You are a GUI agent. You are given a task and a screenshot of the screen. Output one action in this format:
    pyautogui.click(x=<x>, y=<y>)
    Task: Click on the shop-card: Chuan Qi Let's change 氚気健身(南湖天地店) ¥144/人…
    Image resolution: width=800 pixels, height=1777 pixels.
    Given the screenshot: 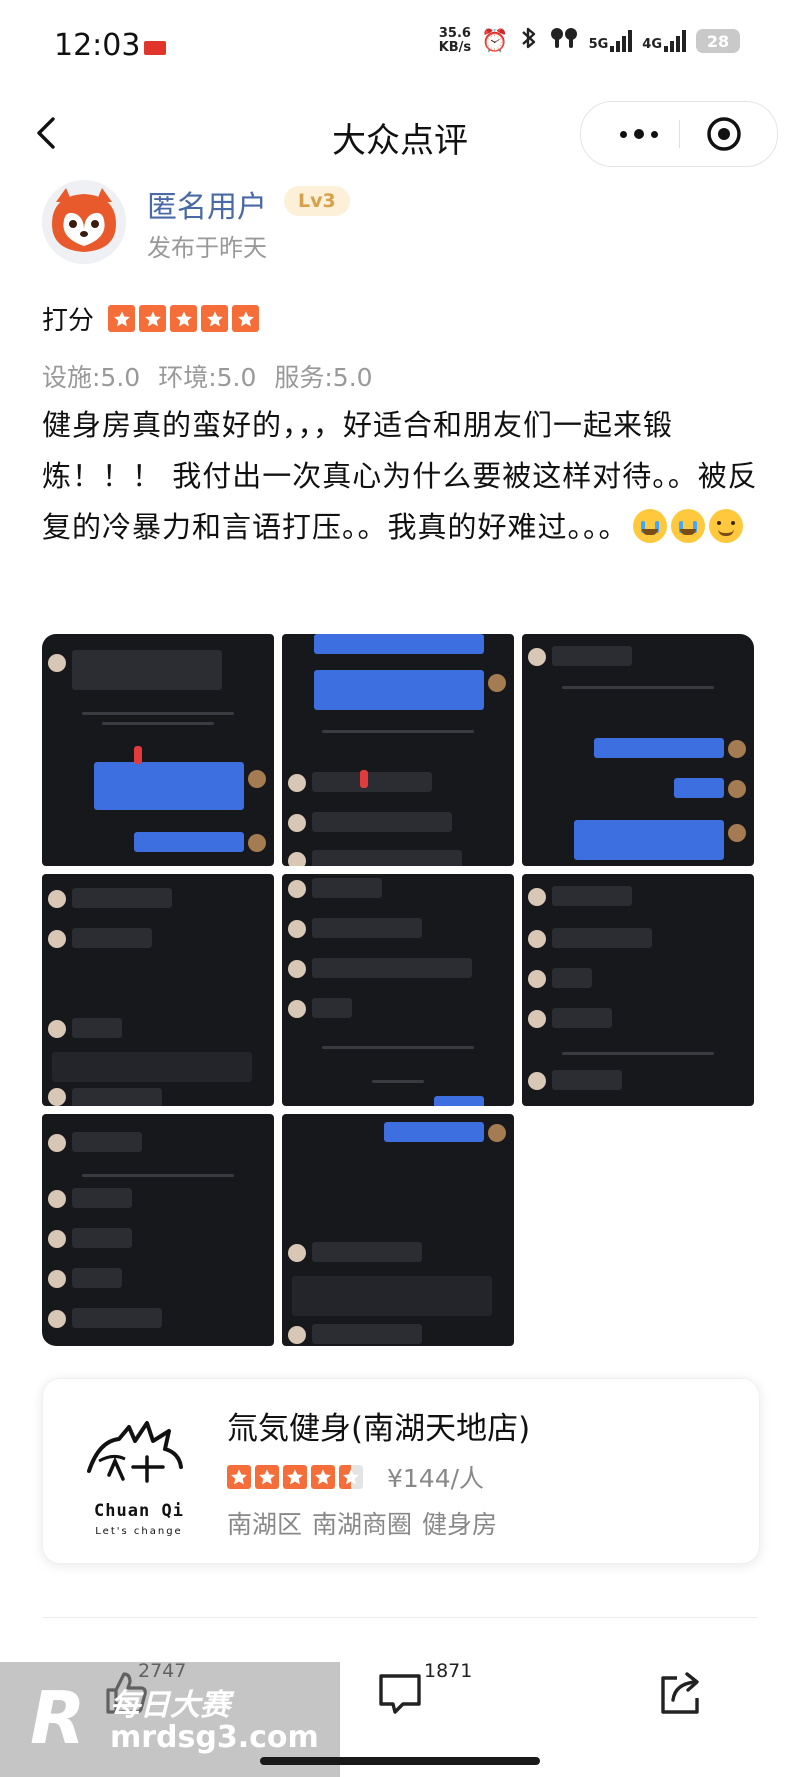 What is the action you would take?
    pyautogui.click(x=401, y=1471)
    